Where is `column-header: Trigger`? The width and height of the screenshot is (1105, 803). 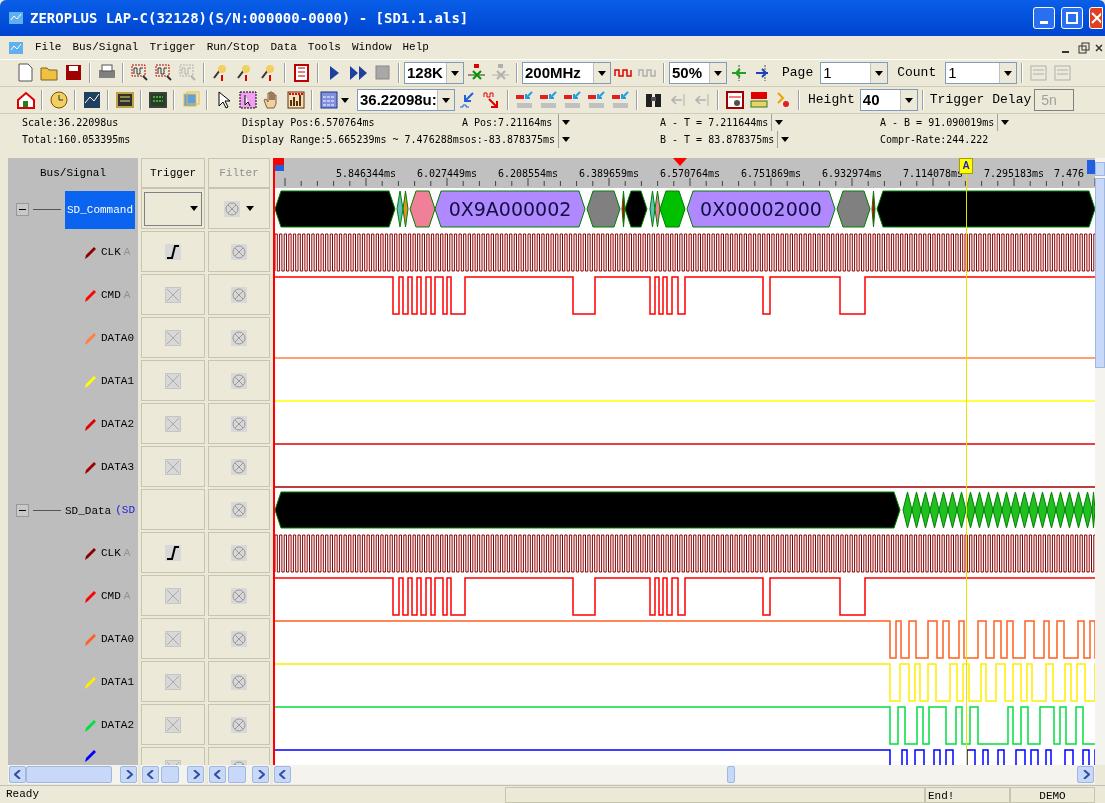 column-header: Trigger is located at coordinates (173, 173).